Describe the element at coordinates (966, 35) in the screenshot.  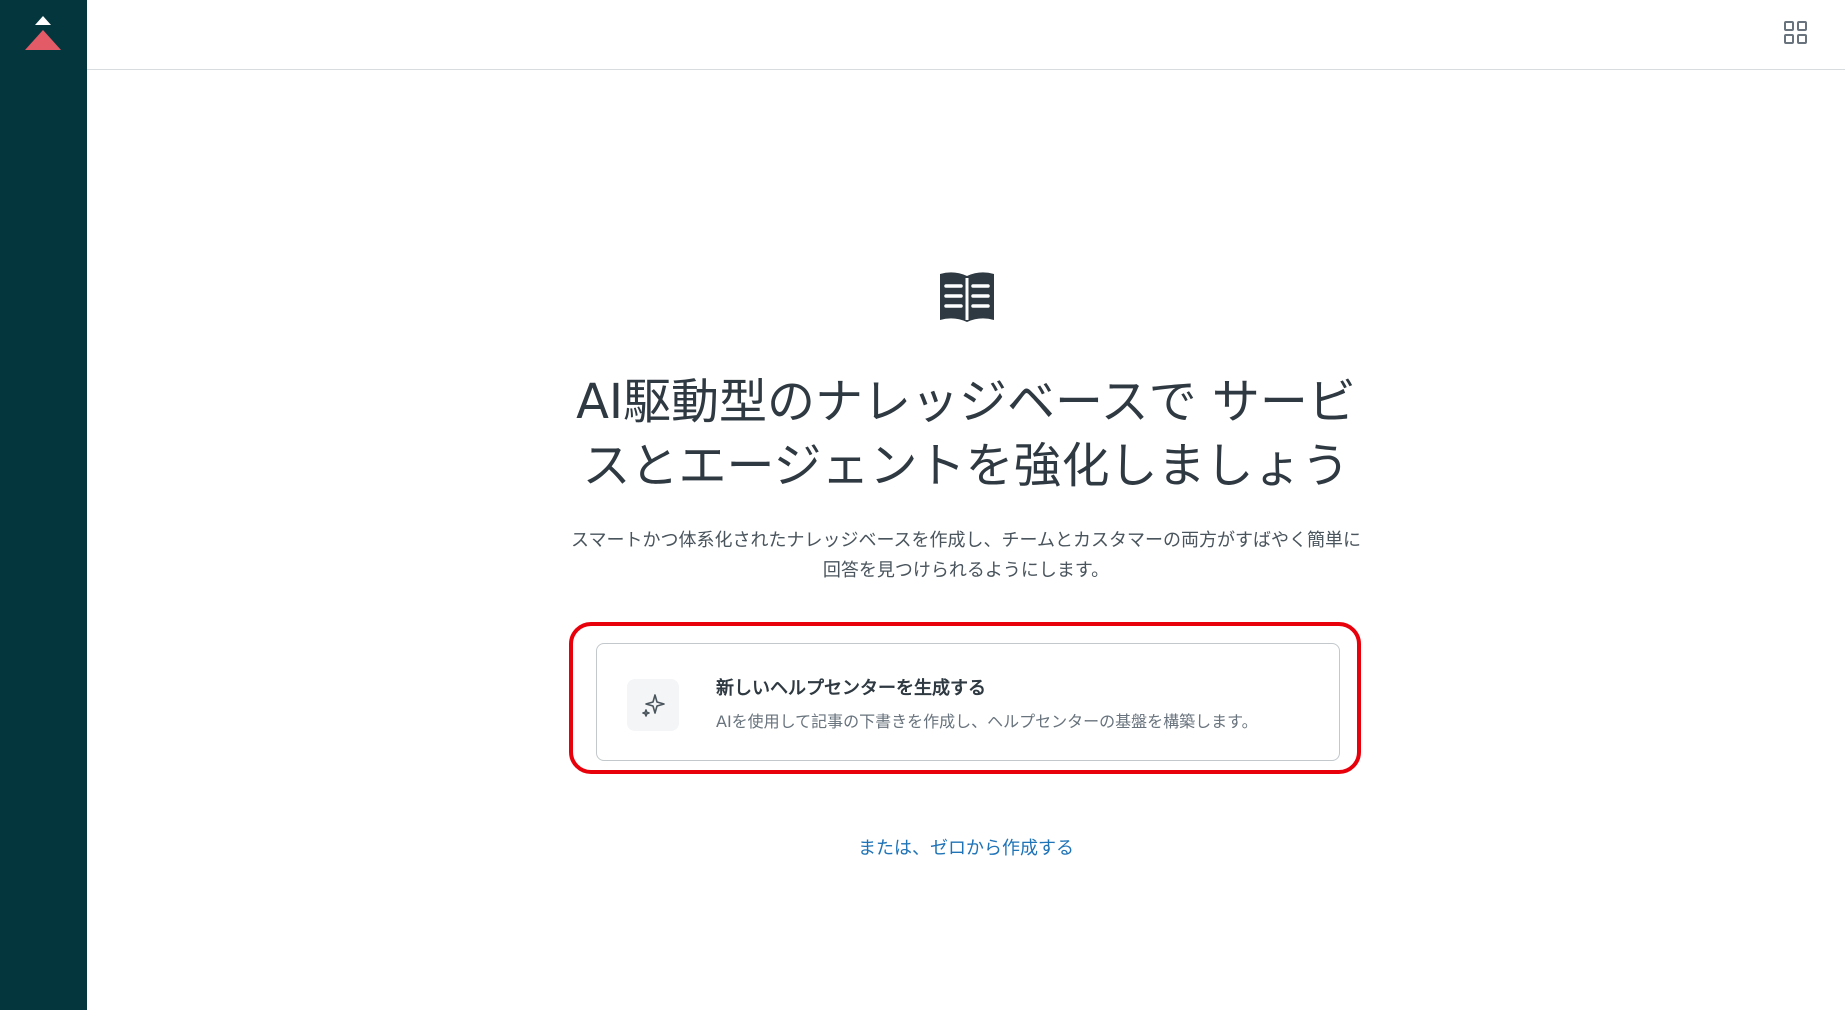
I see `top-bar` at that location.